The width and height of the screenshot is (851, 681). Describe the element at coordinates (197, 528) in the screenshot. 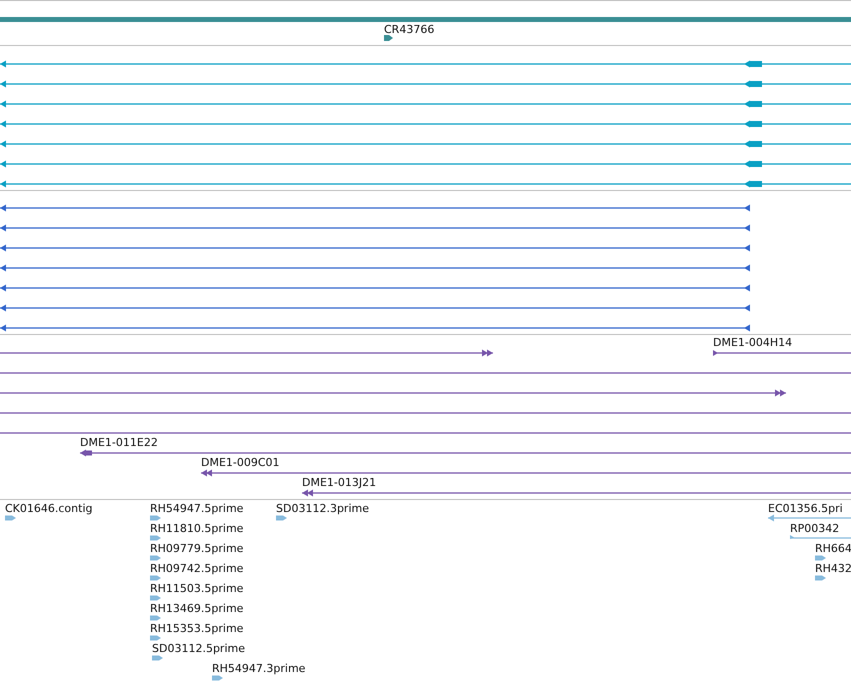

I see `feature-label: RH11810.5prime` at that location.